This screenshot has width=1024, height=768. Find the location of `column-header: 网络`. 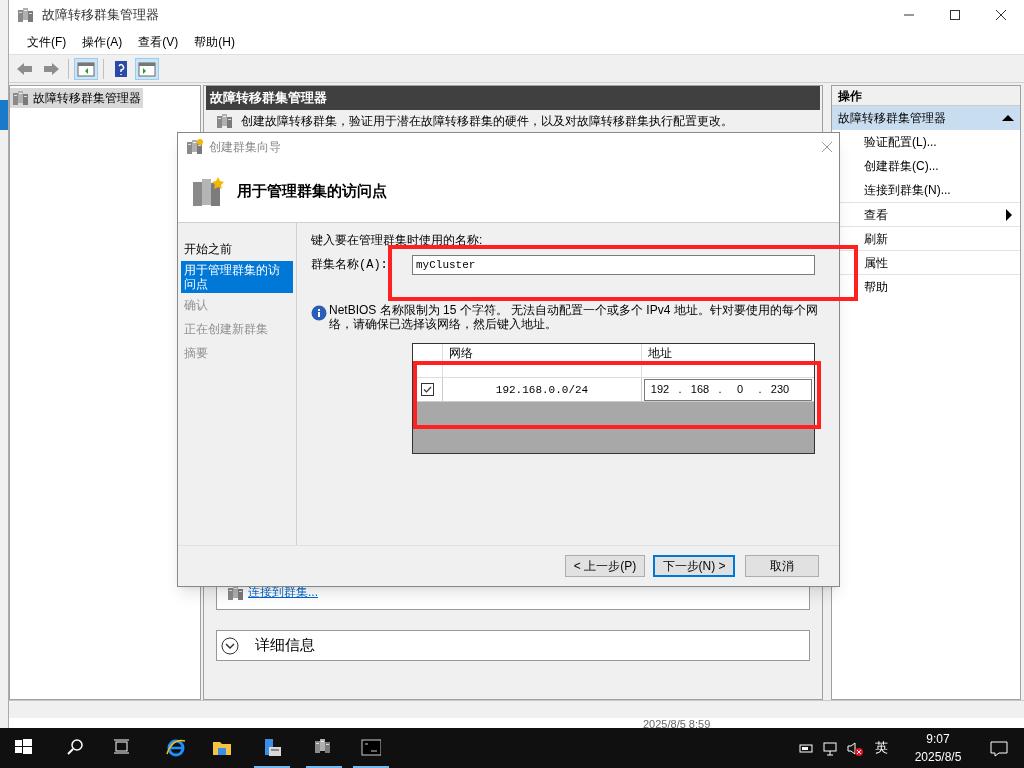

column-header: 网络 is located at coordinates (542, 360).